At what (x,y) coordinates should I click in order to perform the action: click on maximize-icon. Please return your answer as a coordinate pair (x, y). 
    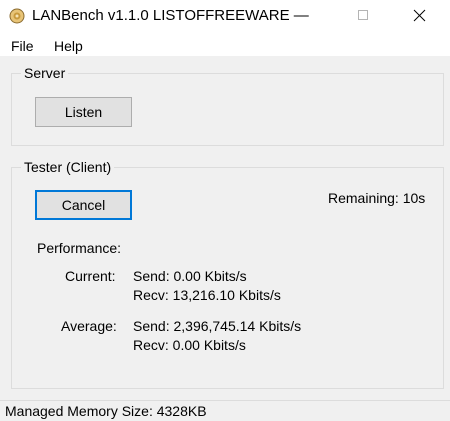
    Looking at the image, I should click on (363, 15).